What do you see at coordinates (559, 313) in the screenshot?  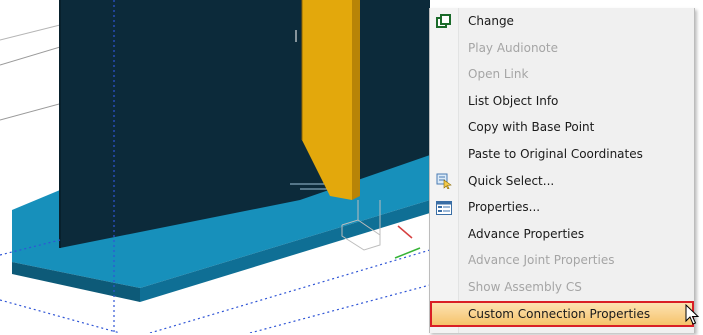 I see `menu-item-label: Custom Connection Properties` at bounding box center [559, 313].